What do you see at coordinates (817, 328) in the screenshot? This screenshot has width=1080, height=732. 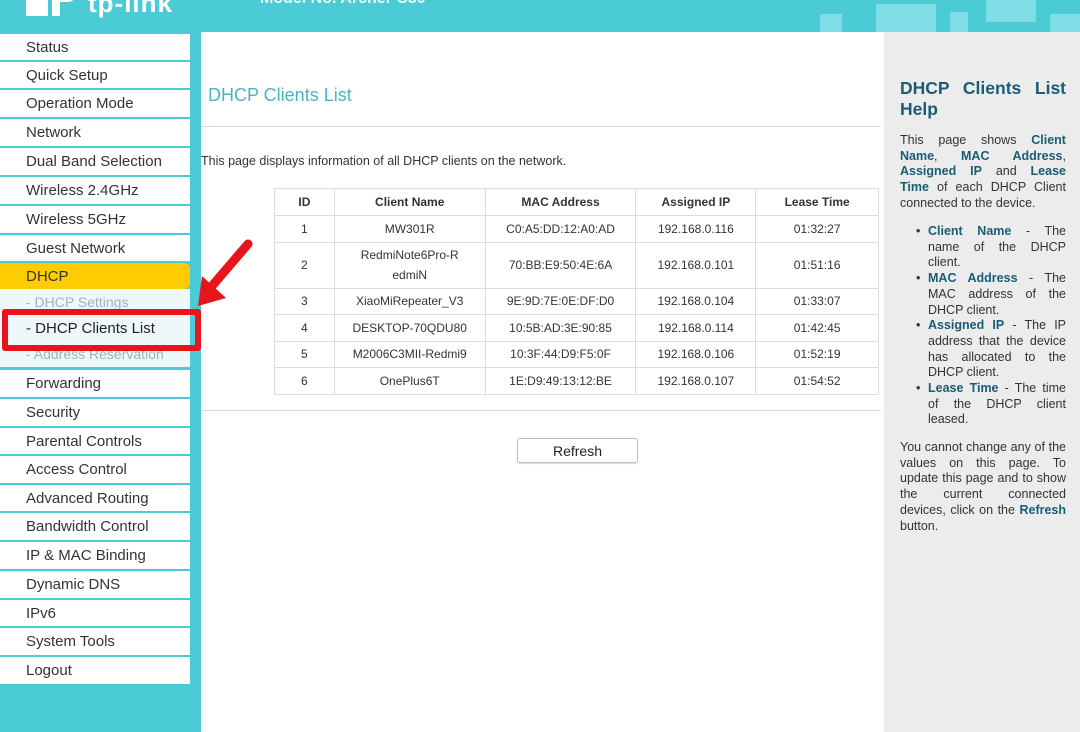 I see `cell-lease-time: 01:42:45` at bounding box center [817, 328].